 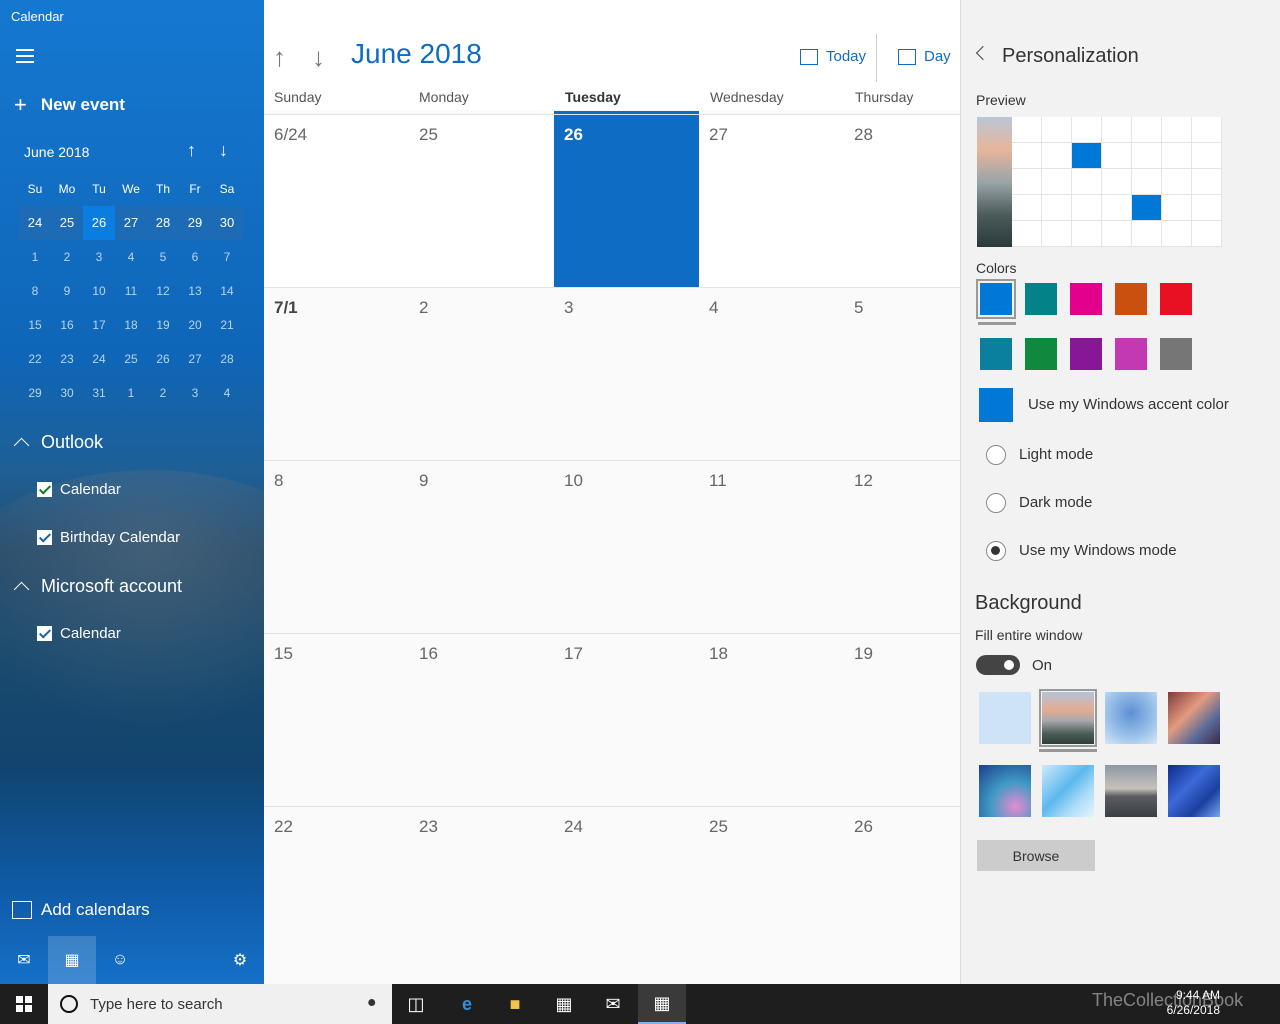 I want to click on day-cell: 2, so click(x=481, y=374).